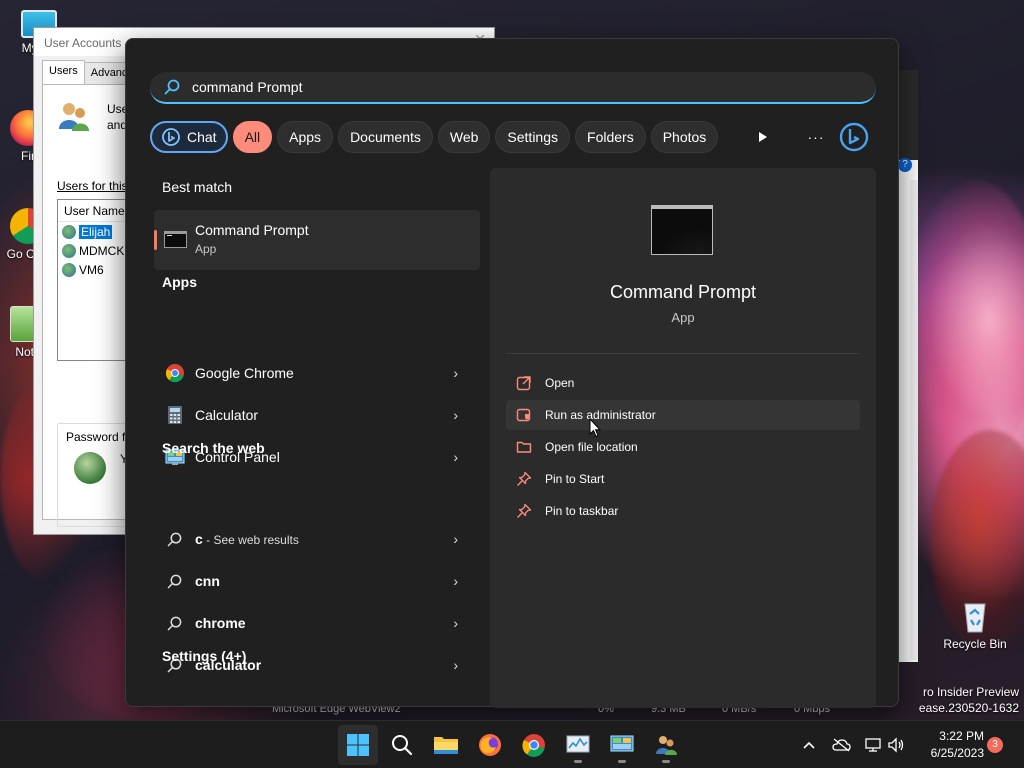 The image size is (1024, 768). I want to click on user-accounts-button, so click(666, 745).